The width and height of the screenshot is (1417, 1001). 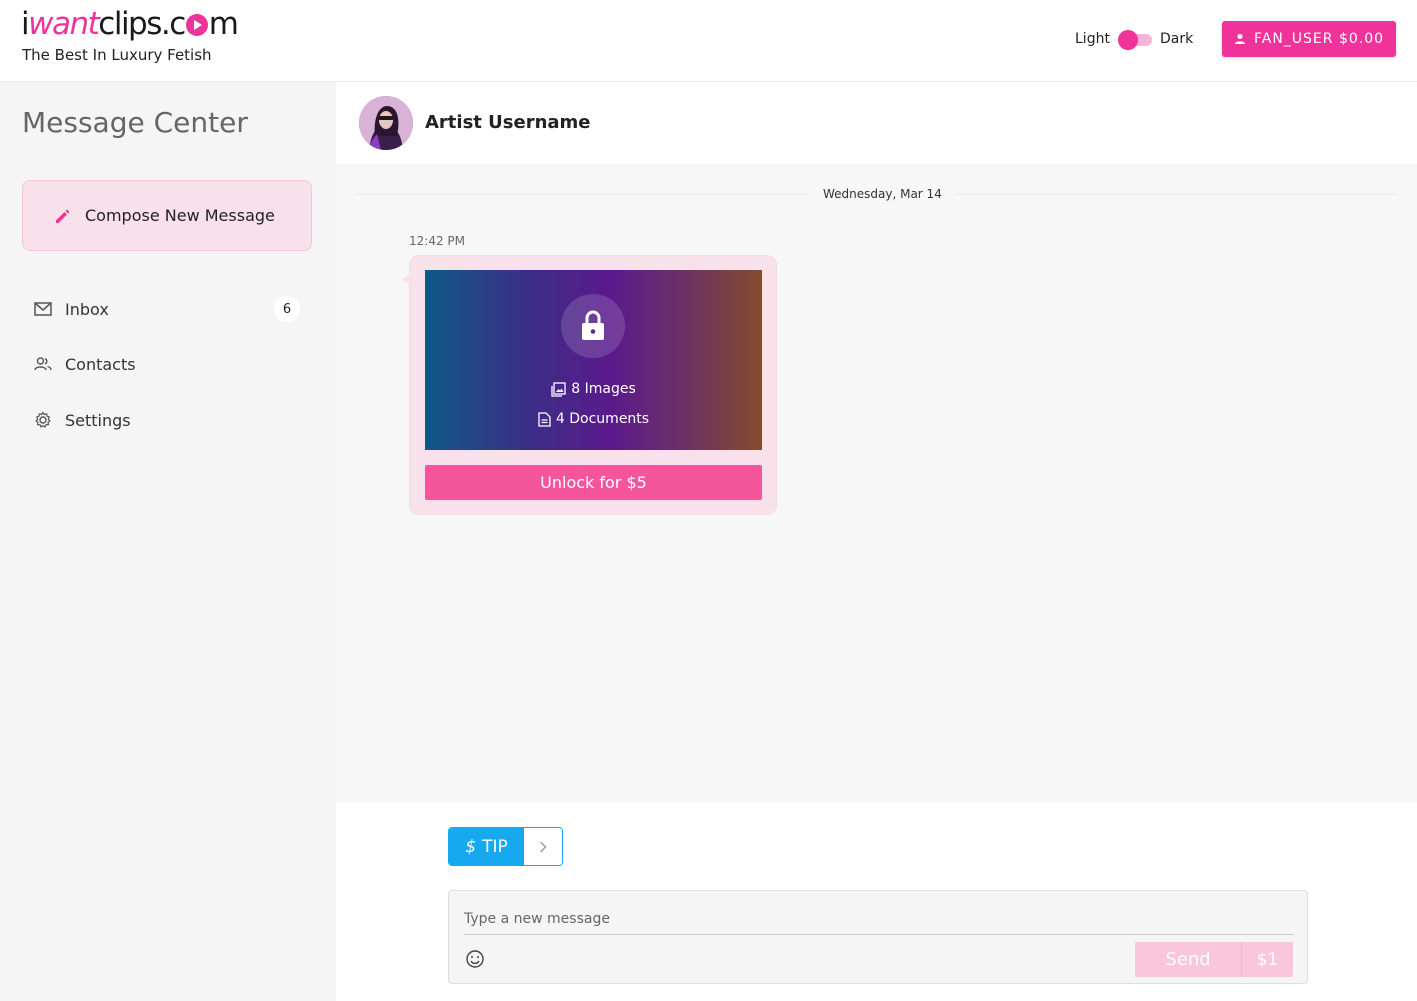 What do you see at coordinates (223, 24) in the screenshot?
I see `logo-text-m: m` at bounding box center [223, 24].